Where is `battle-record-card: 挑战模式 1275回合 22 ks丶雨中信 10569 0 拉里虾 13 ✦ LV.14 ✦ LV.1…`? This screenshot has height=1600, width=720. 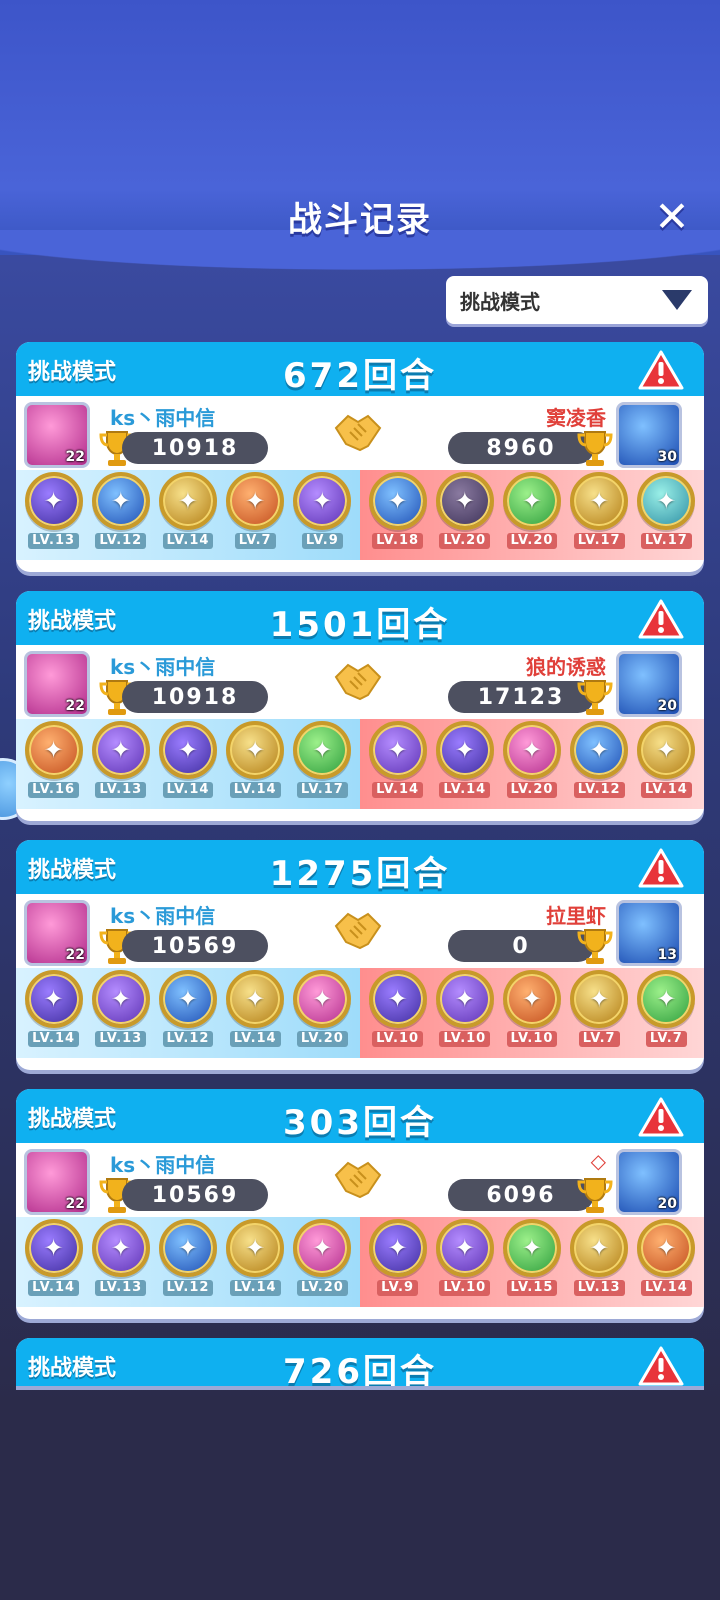
battle-record-card: 挑战模式 1275回合 22 ks丶雨中信 10569 0 拉里虾 13 ✦ LV.14 ✦ LV.1… is located at coordinates (360, 955).